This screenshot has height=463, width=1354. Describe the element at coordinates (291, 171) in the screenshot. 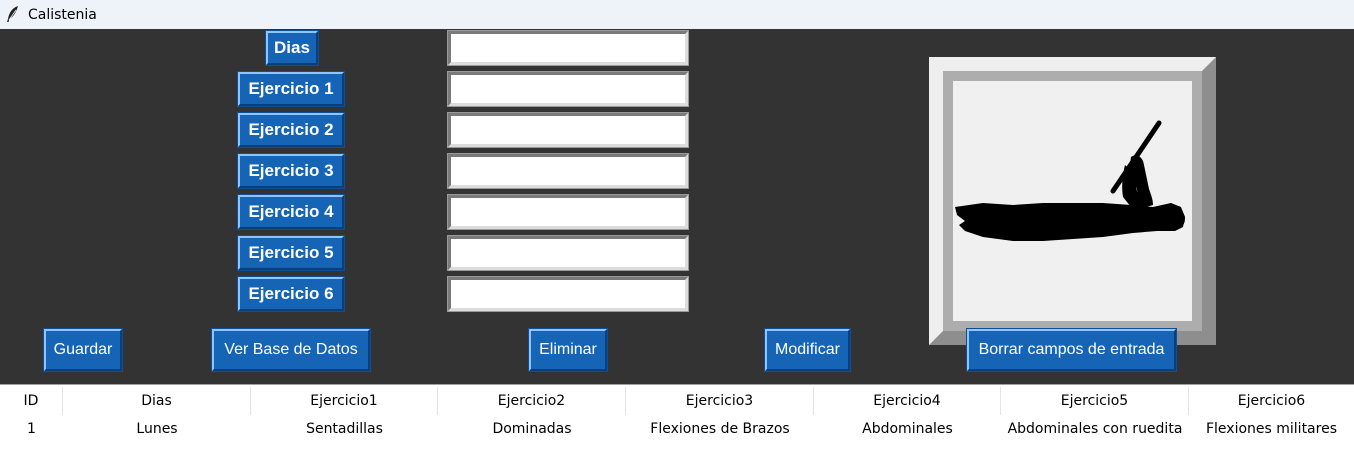

I see `label-ejercicio-3: Ejercicio 3` at that location.